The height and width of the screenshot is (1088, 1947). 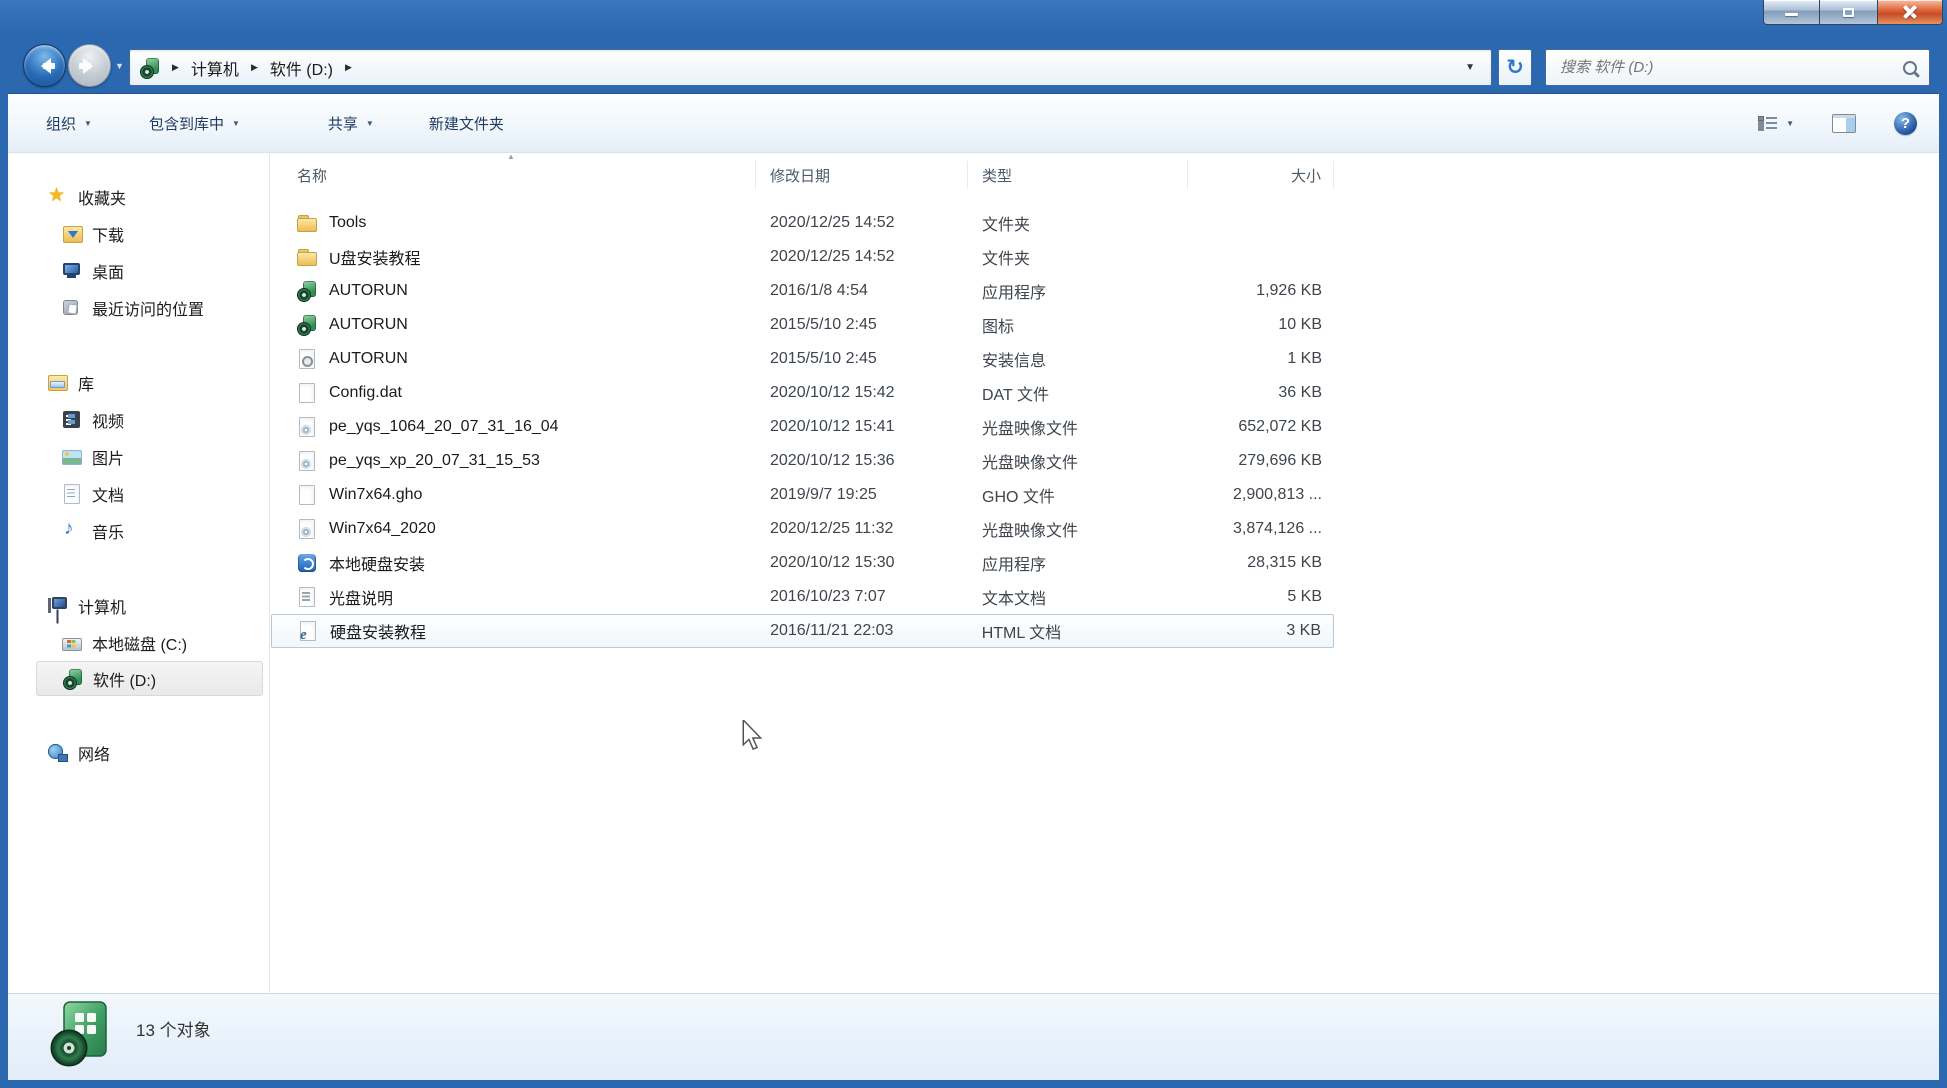 What do you see at coordinates (138, 233) in the screenshot?
I see `sidebar-item: 下载` at bounding box center [138, 233].